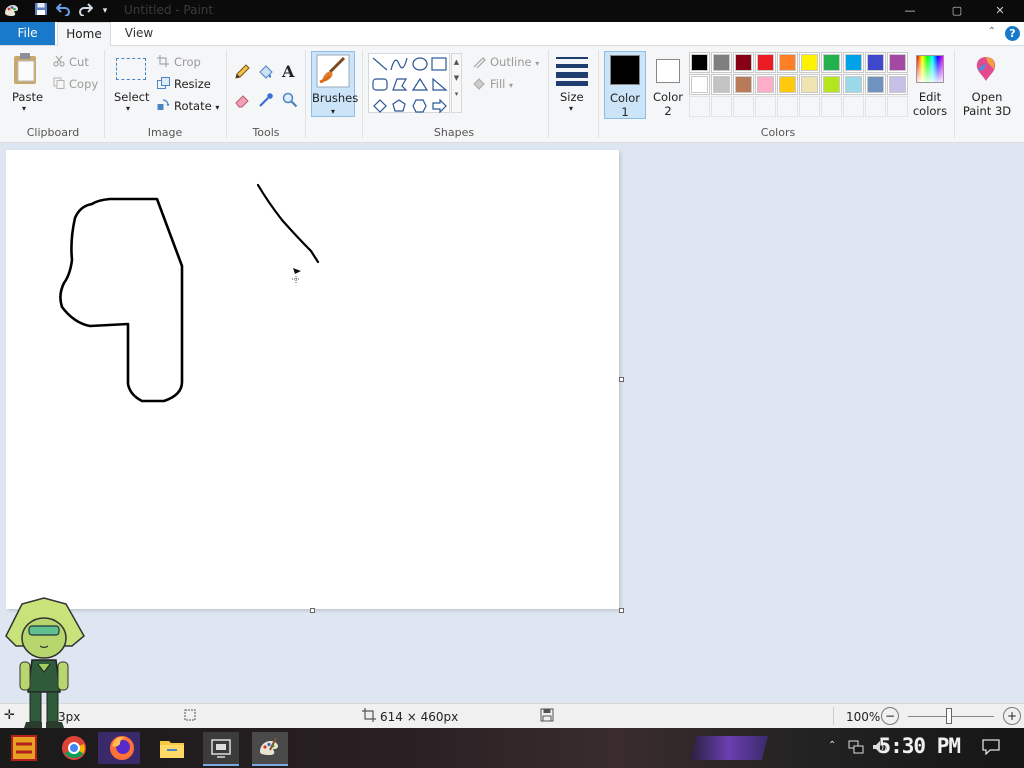 The width and height of the screenshot is (1024, 768). I want to click on undo-icon, so click(63, 11).